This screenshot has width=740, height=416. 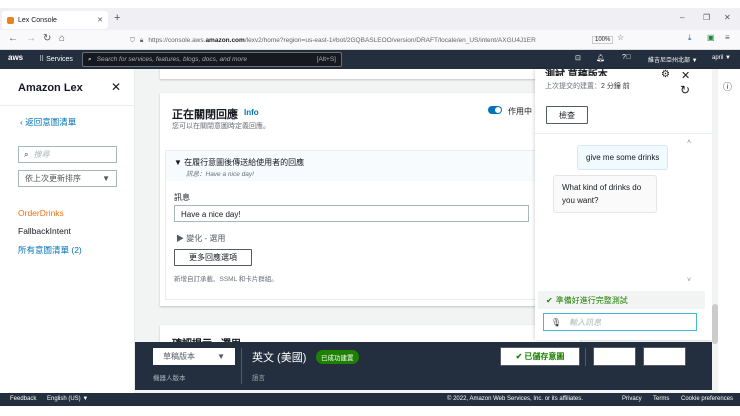 What do you see at coordinates (221, 126) in the screenshot?
I see `card-subtitle: 您可以在關閉意圖時定義回應。` at bounding box center [221, 126].